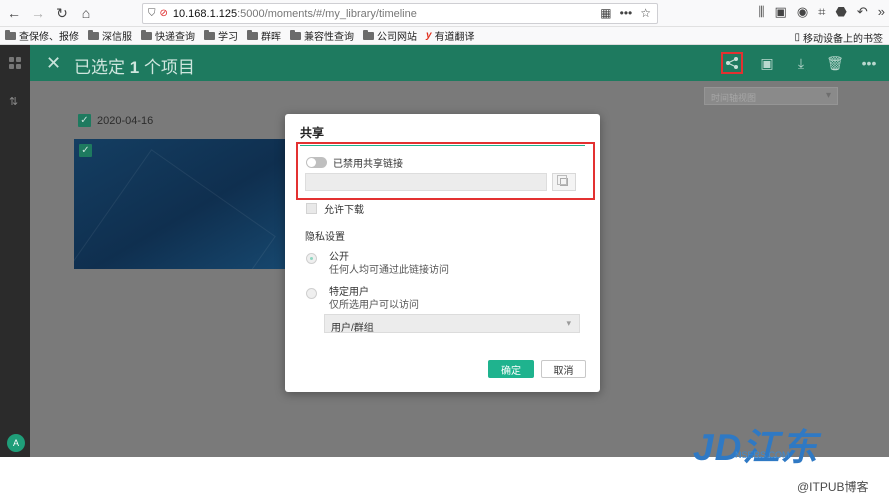 The height and width of the screenshot is (495, 889). Describe the element at coordinates (164, 13) in the screenshot. I see `insecure-lock-icon: ⊘` at that location.